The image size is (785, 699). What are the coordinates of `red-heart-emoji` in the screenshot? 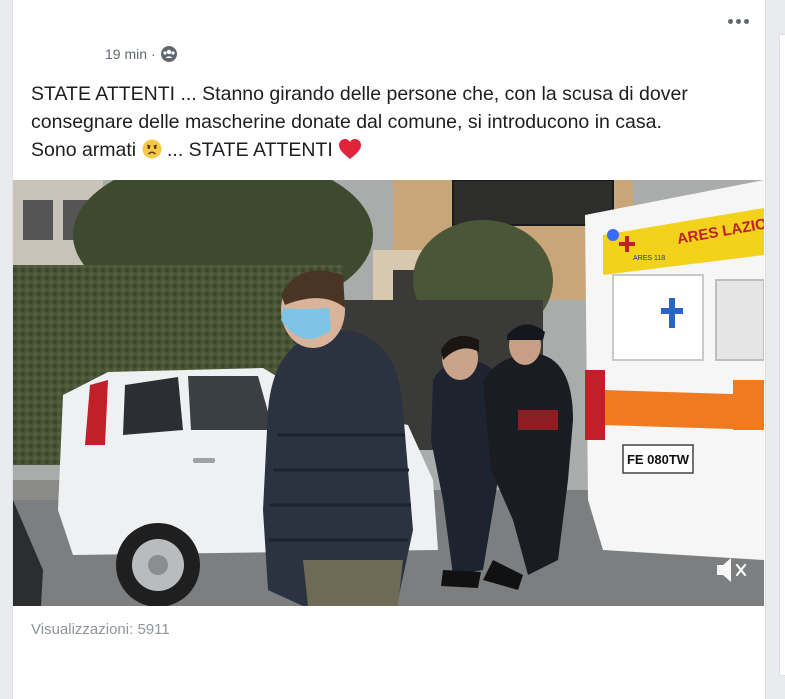 It's located at (350, 149).